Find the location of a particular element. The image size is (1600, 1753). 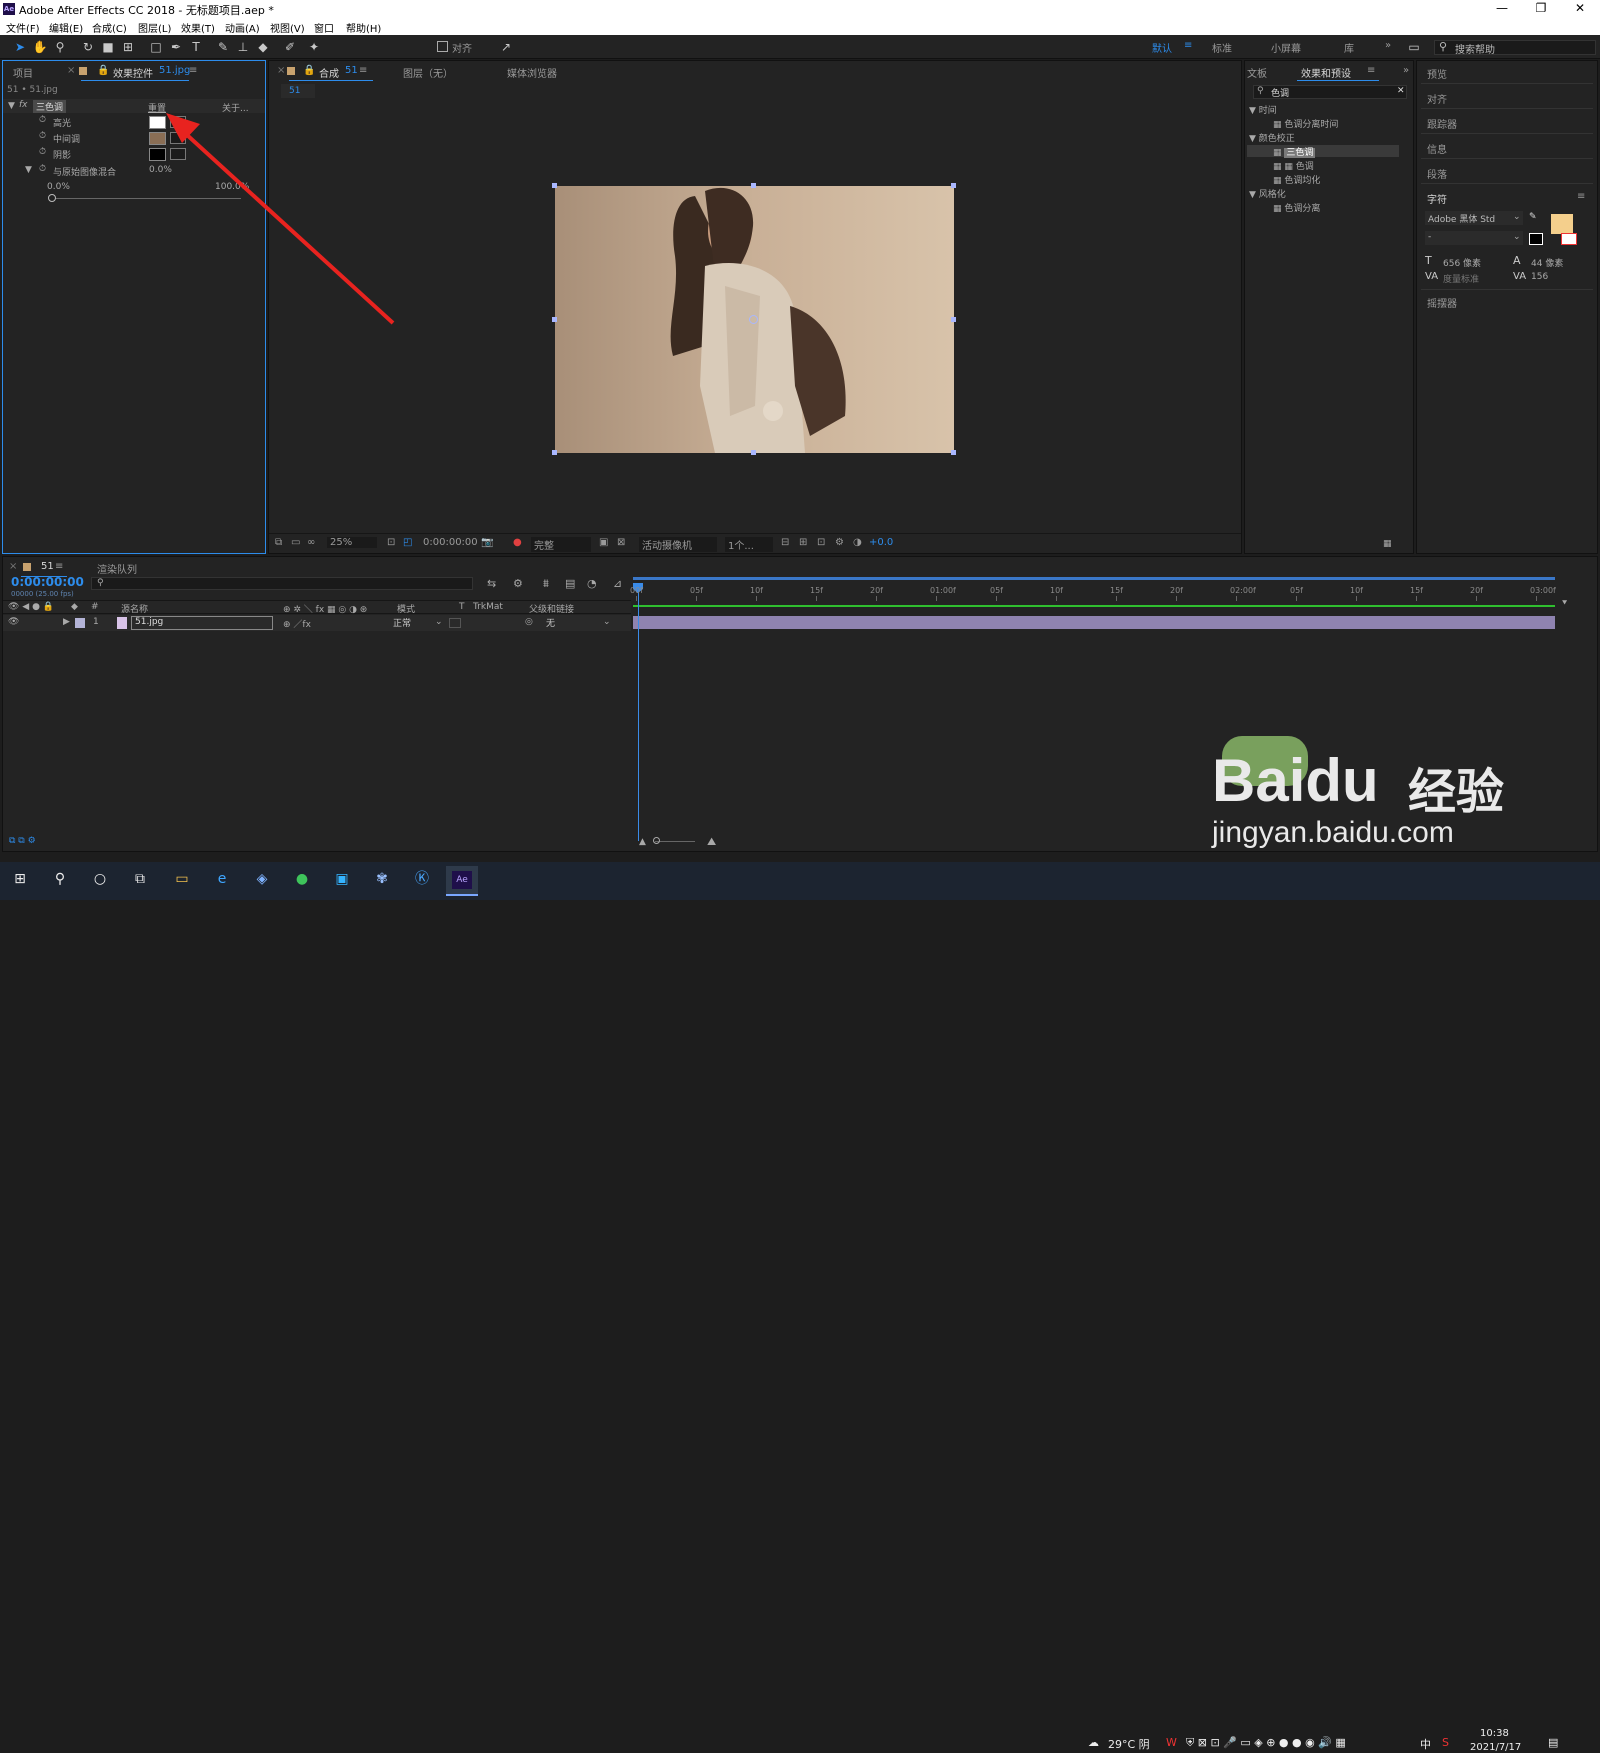

frame-blending-icon: ▤ is located at coordinates (570, 583).